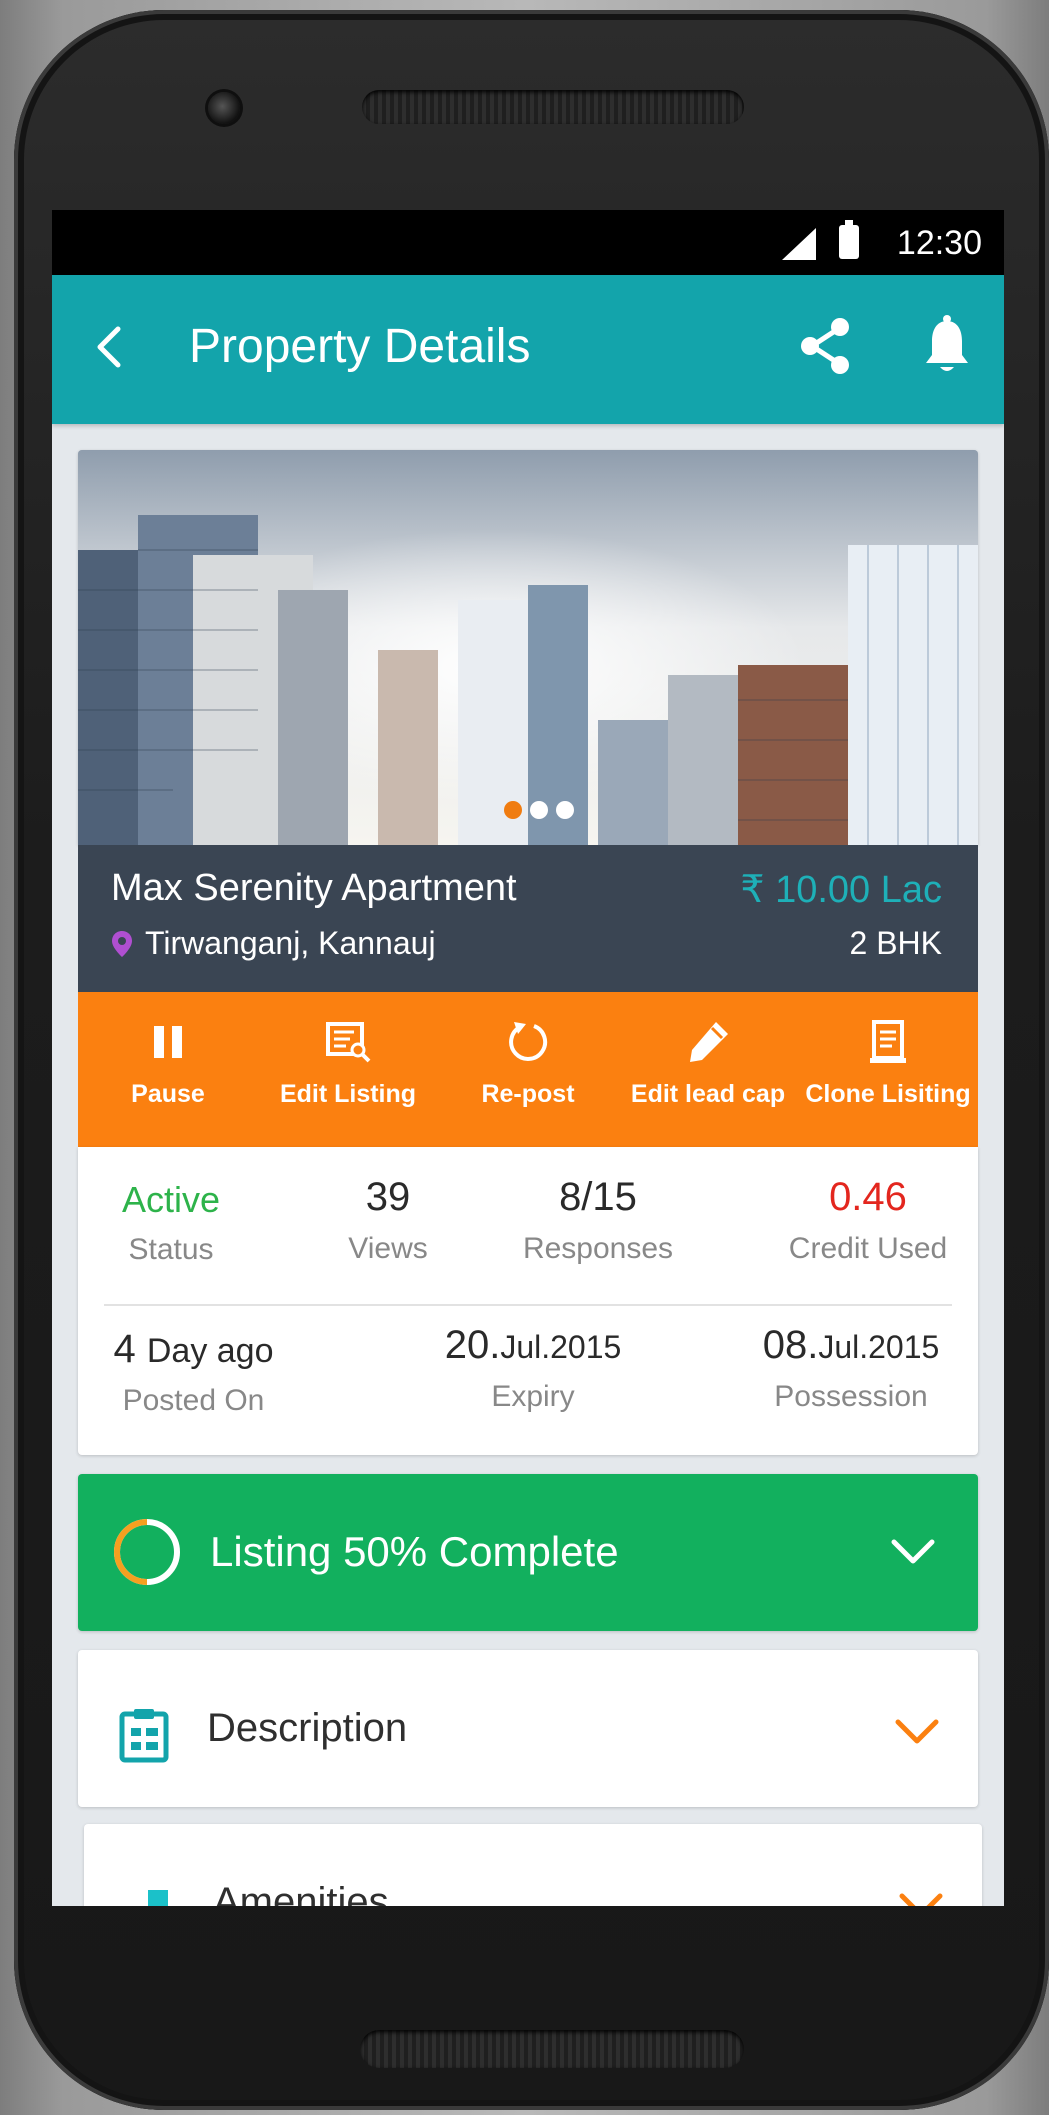 The width and height of the screenshot is (1049, 2115). I want to click on views-stat: 39 Views, so click(388, 1220).